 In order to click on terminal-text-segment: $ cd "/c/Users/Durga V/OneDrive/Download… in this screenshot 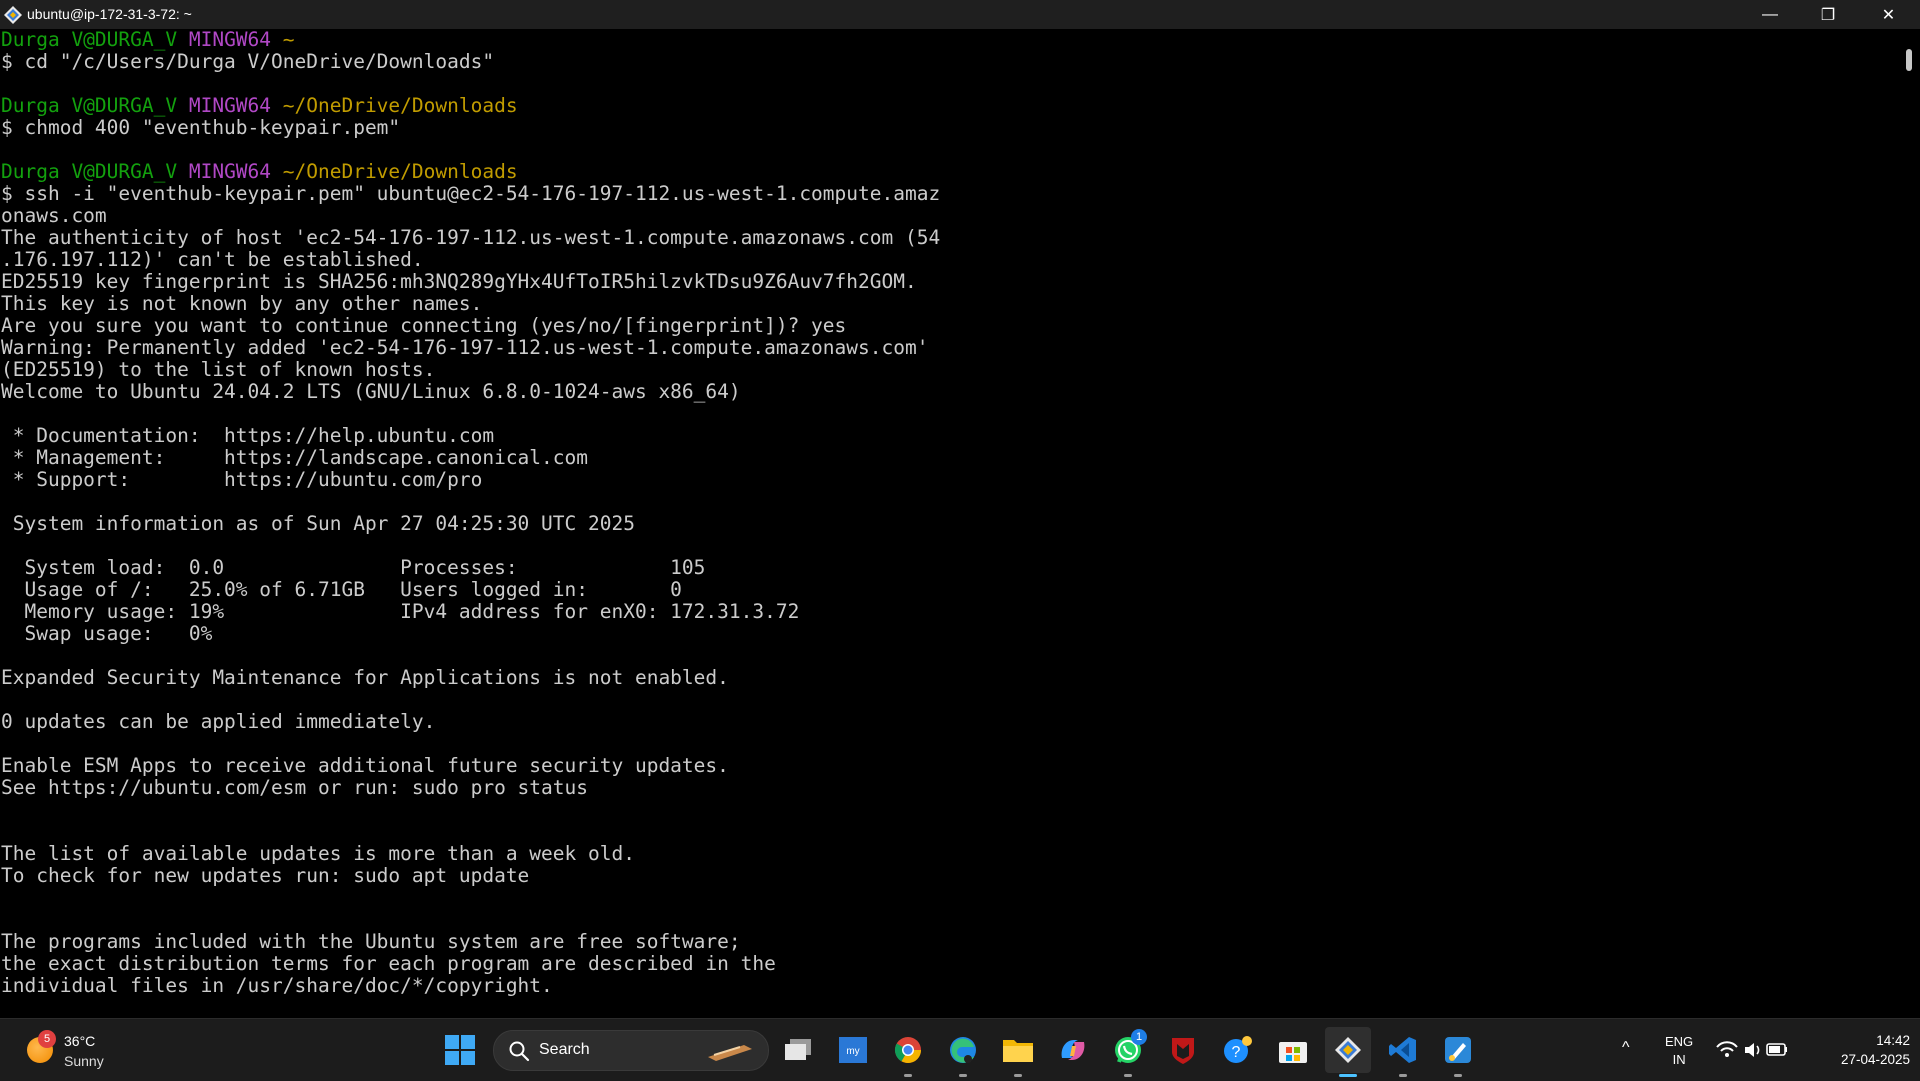, I will do `click(248, 61)`.